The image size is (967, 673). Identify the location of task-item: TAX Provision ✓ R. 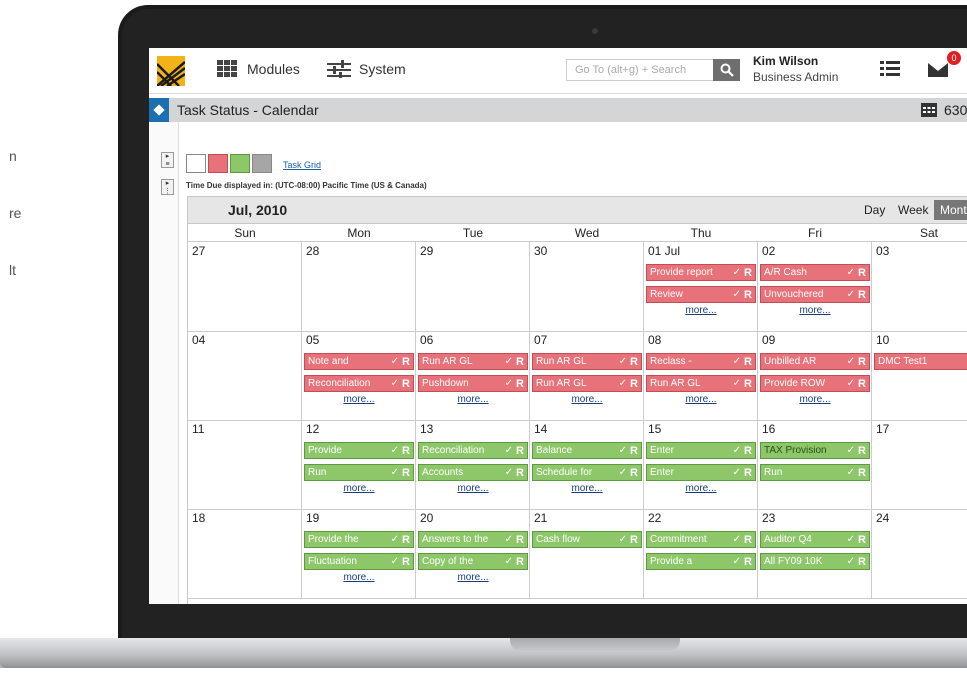
(815, 450).